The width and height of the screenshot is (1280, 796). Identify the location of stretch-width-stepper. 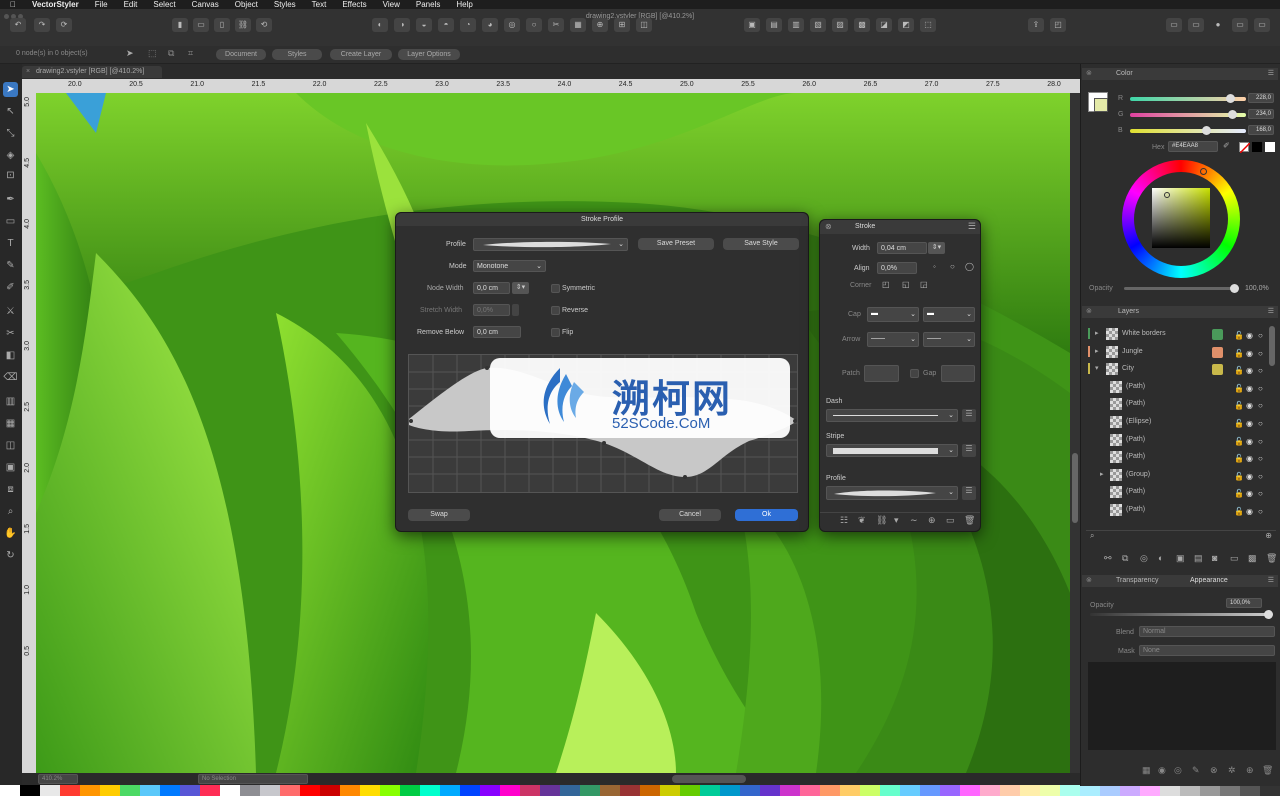
(515, 310).